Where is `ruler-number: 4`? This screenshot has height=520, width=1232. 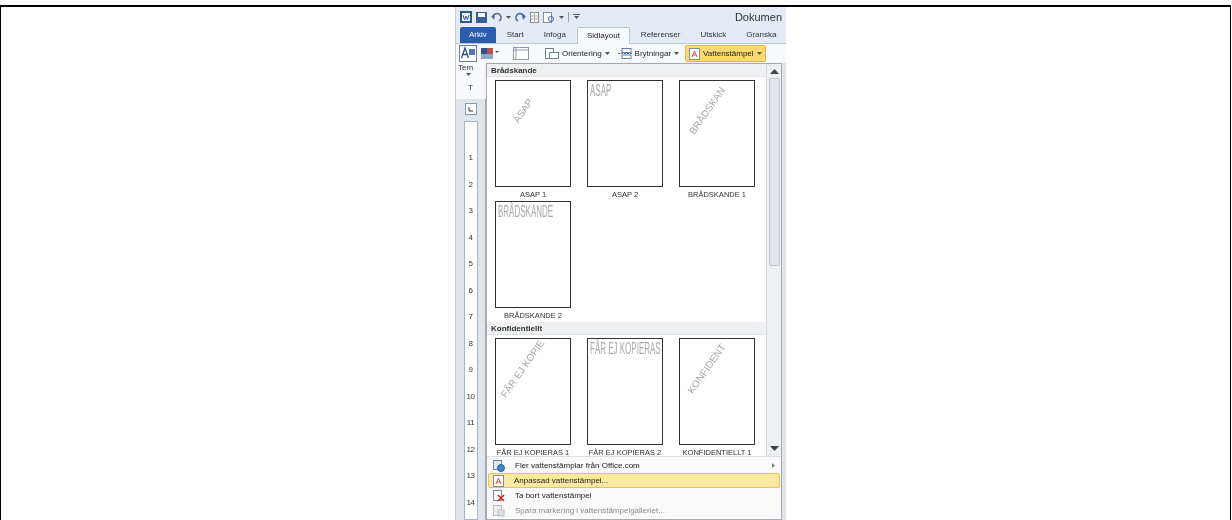 ruler-number: 4 is located at coordinates (470, 237).